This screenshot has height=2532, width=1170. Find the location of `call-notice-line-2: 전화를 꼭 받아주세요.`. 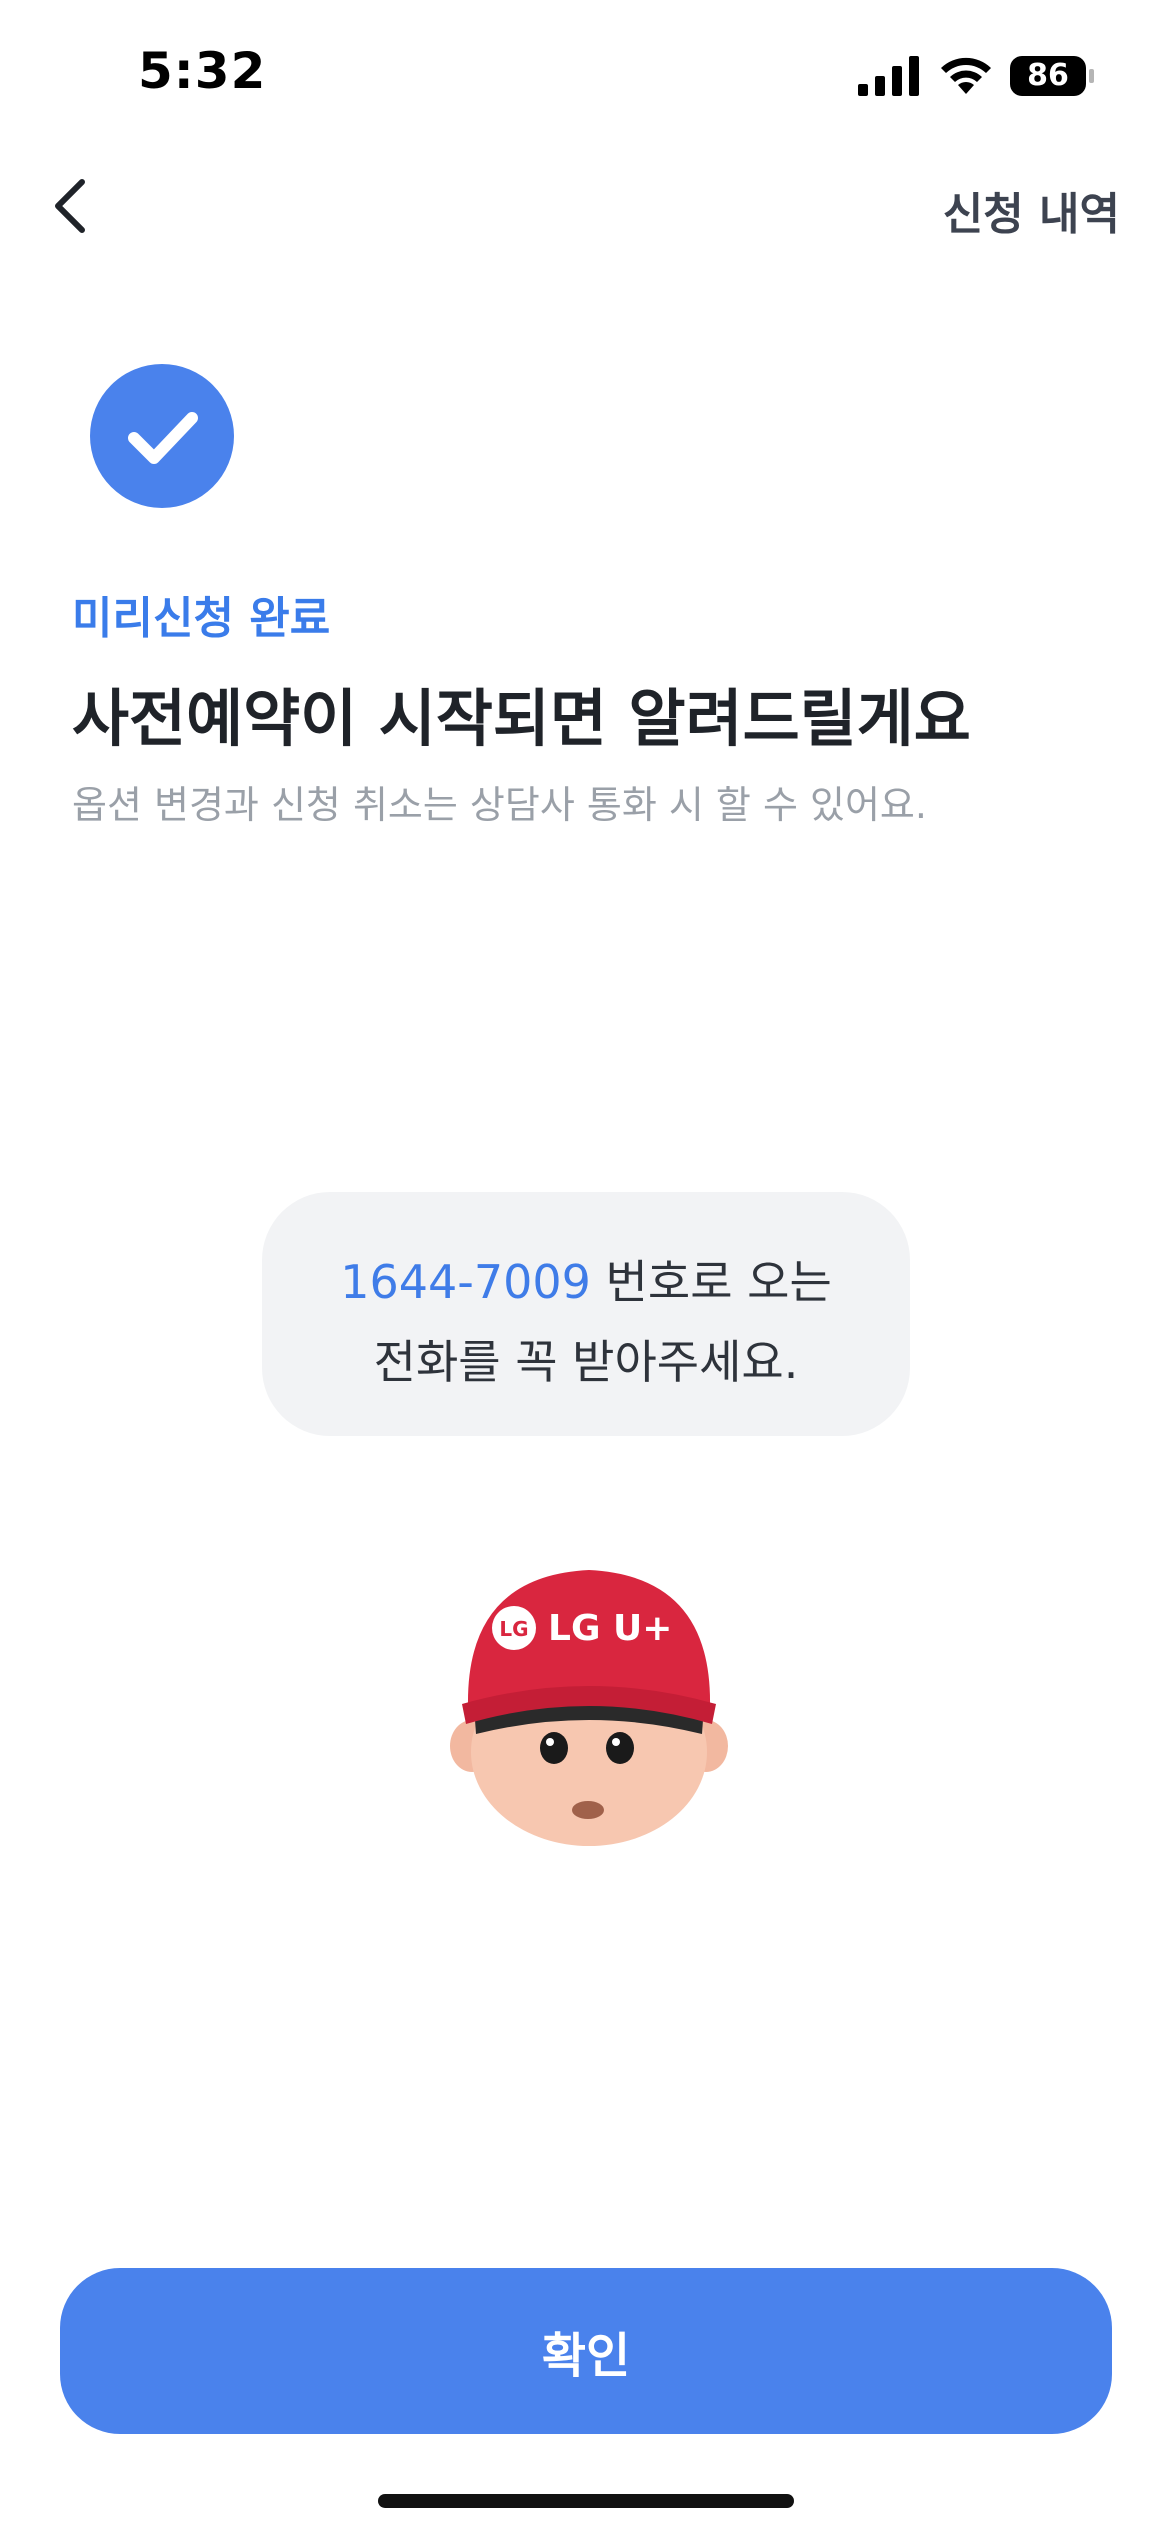

call-notice-line-2: 전화를 꼭 받아주세요. is located at coordinates (586, 1362).